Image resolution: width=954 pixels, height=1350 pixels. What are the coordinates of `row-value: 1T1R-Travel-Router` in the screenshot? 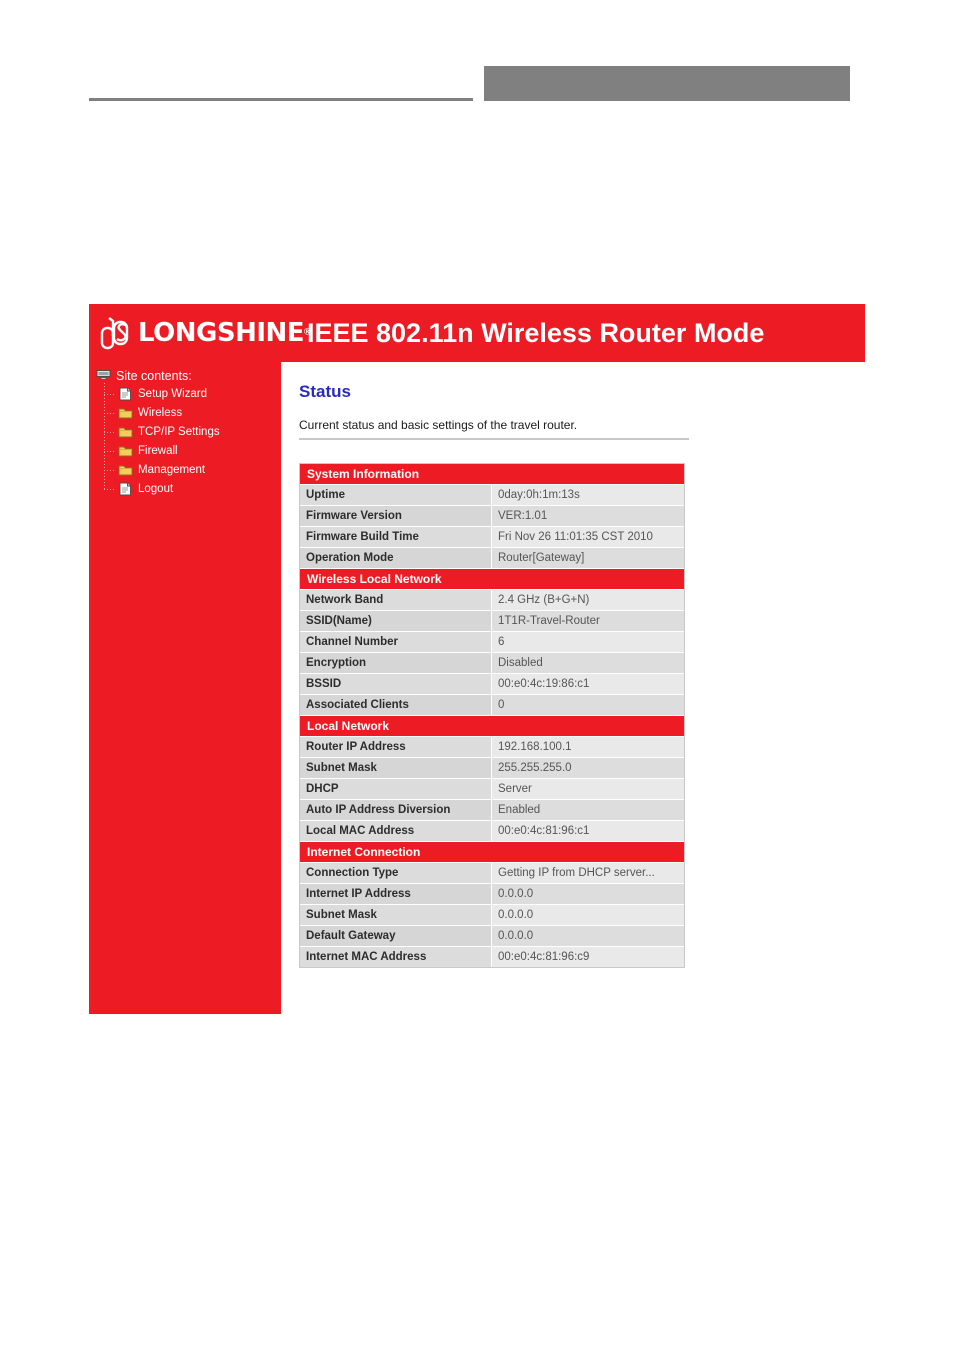 It's located at (588, 621).